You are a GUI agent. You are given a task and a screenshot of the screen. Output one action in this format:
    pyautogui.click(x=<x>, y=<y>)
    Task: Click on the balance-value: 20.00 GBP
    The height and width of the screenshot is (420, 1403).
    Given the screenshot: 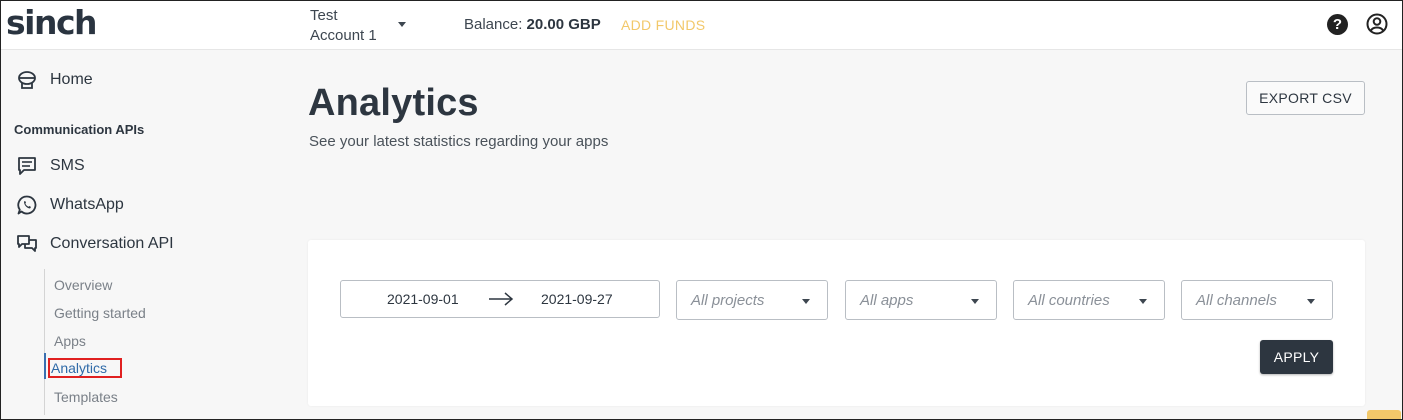 What is the action you would take?
    pyautogui.click(x=563, y=24)
    